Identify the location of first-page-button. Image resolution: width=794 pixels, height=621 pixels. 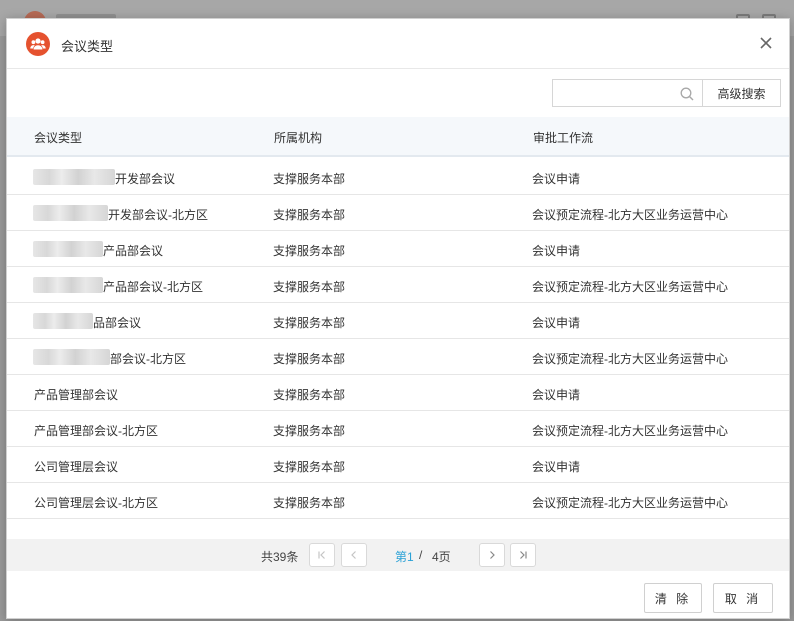
(322, 555).